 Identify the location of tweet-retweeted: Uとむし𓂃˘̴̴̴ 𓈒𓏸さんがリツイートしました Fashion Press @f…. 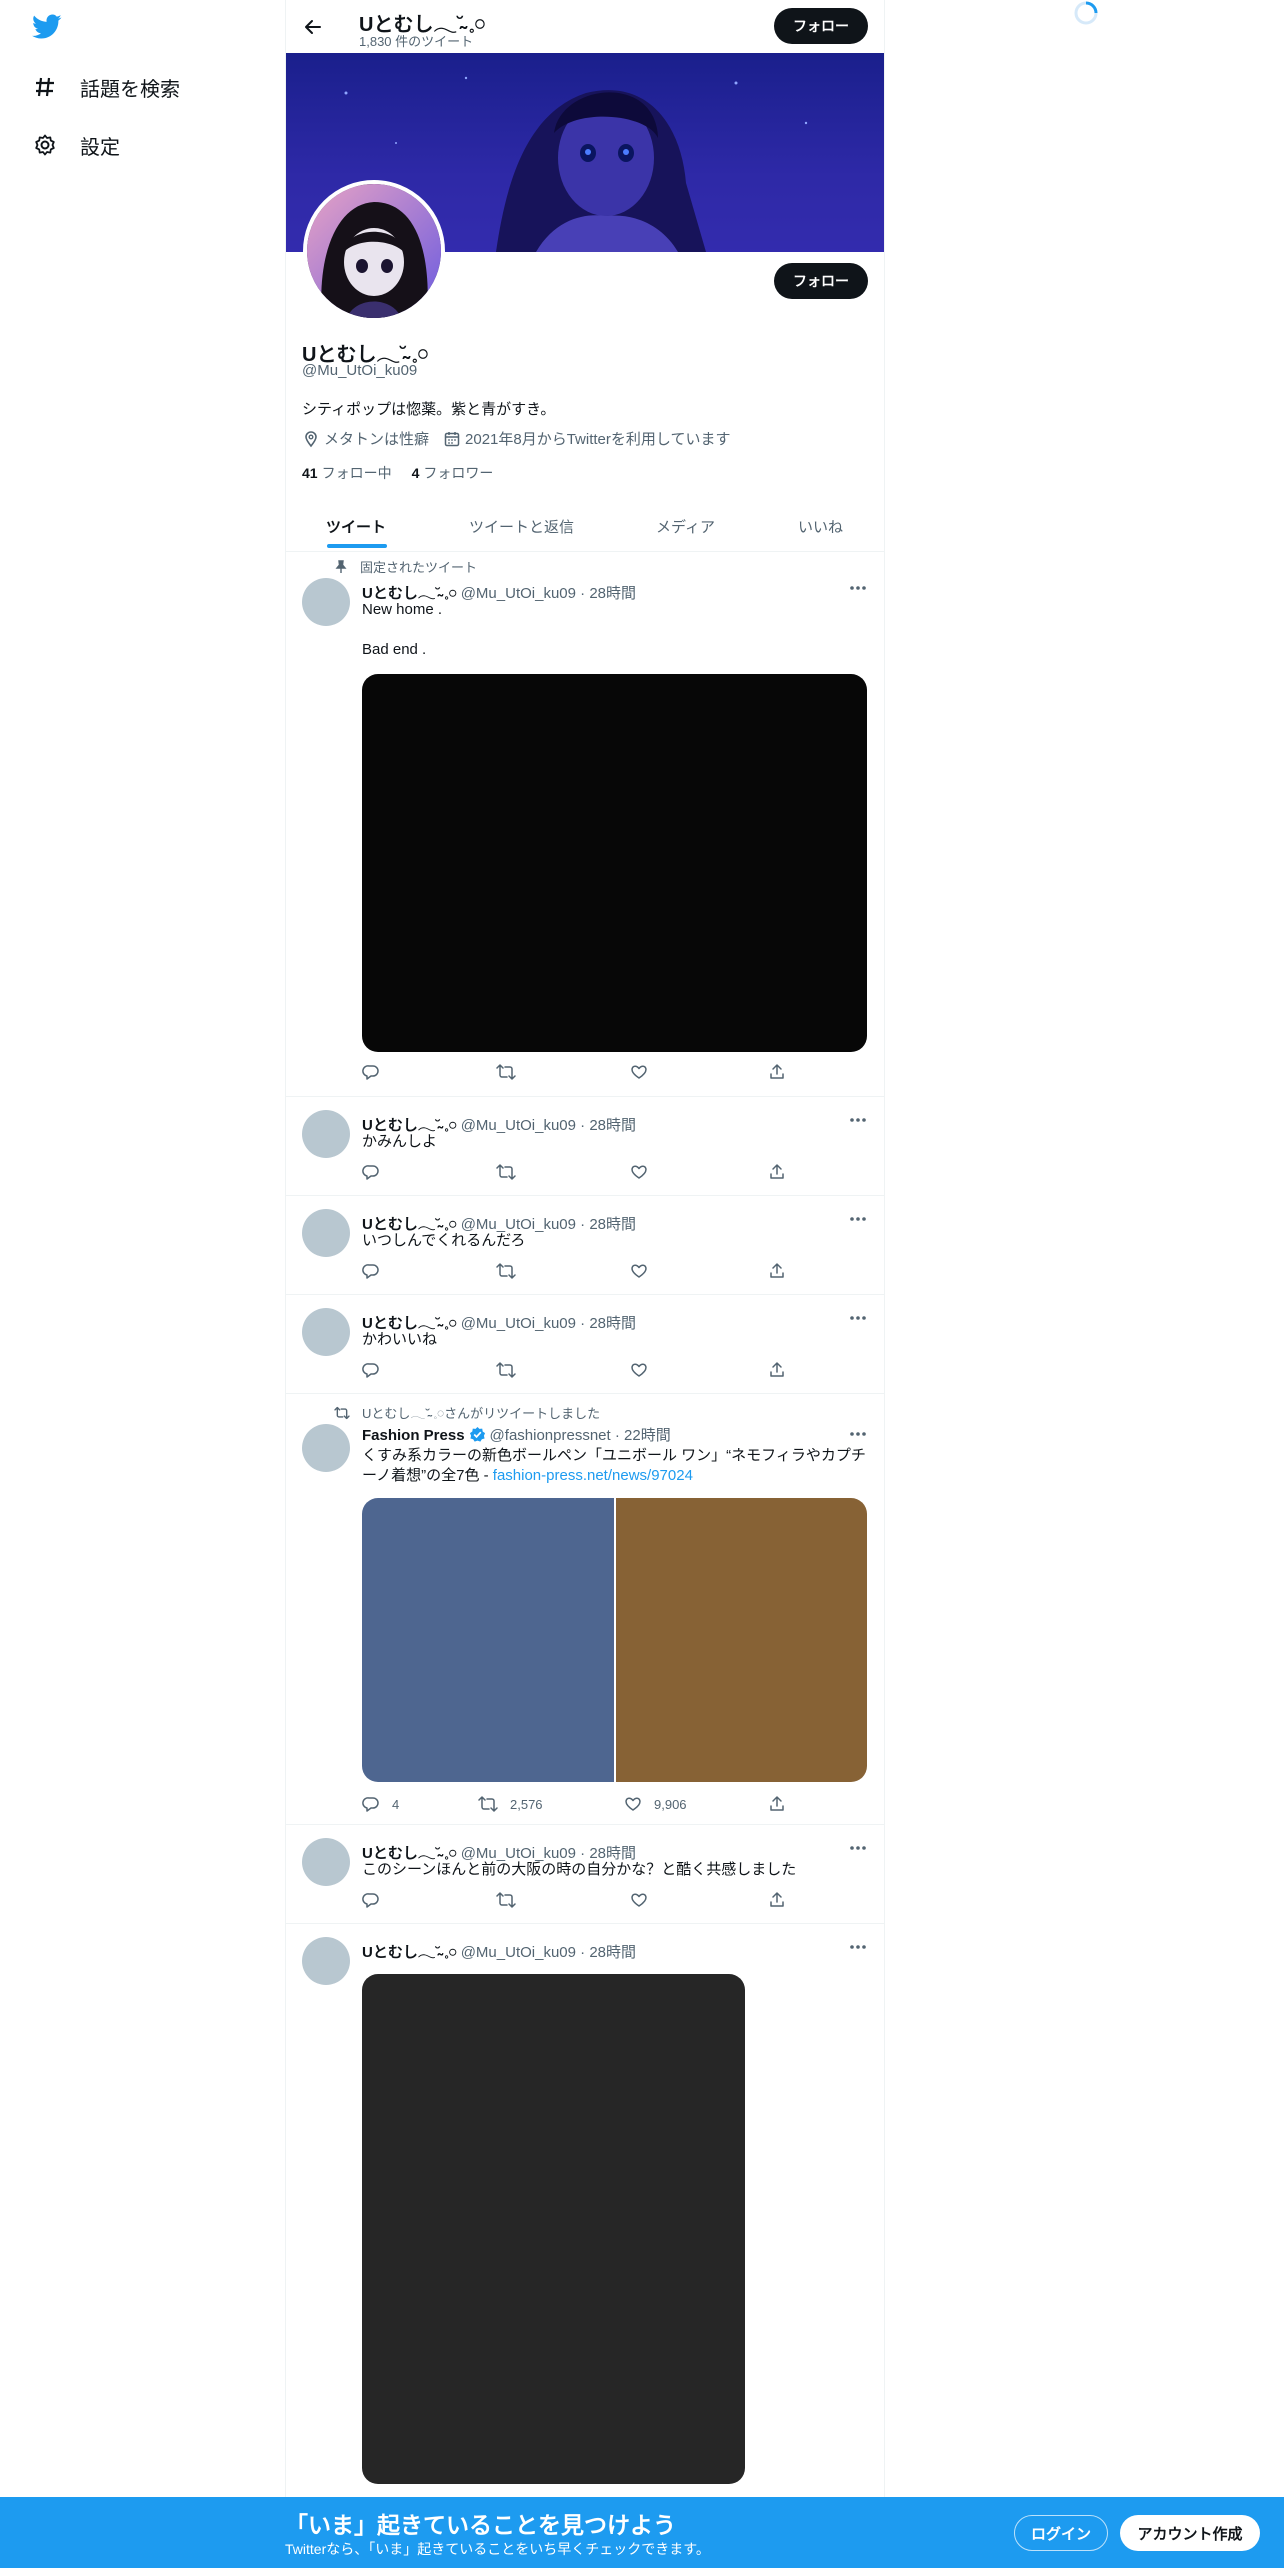
(585, 1609).